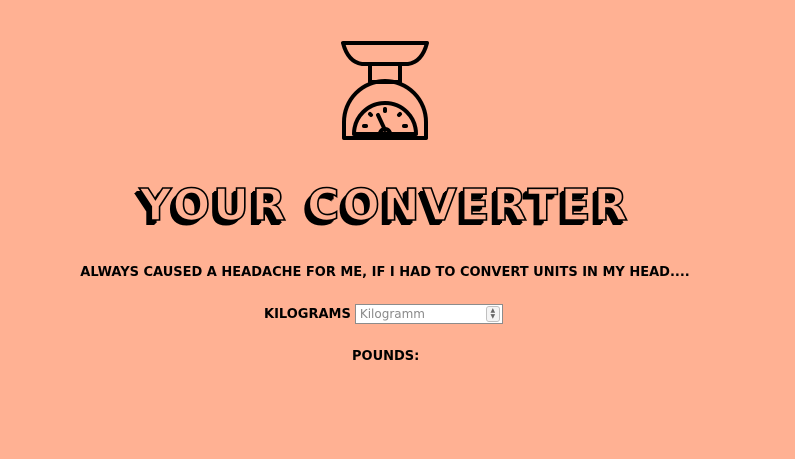 This screenshot has height=459, width=795. I want to click on pounds-row: POUNDS:, so click(386, 354).